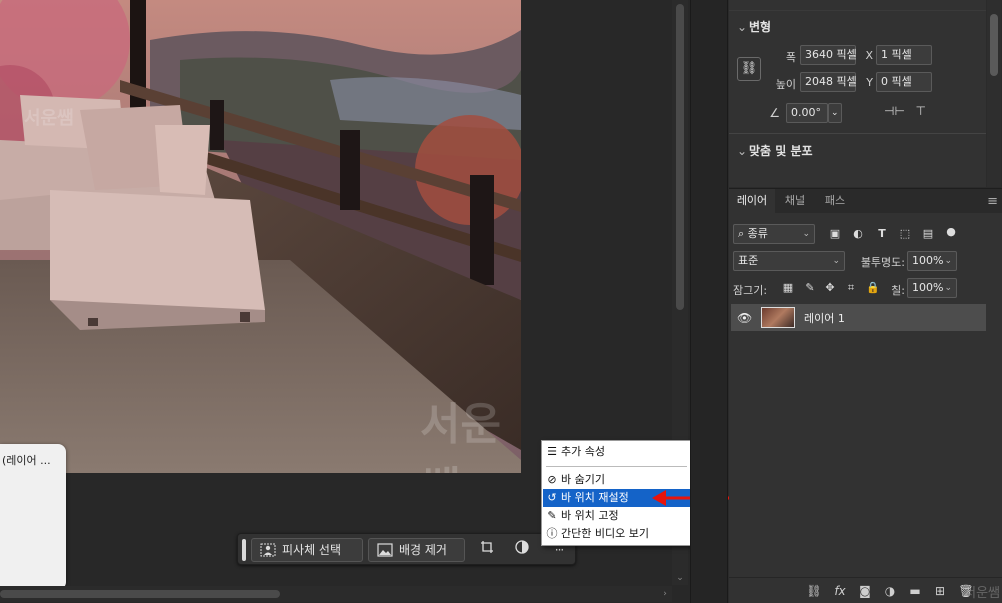 The width and height of the screenshot is (1002, 603). Describe the element at coordinates (890, 591) in the screenshot. I see `new-adjustment-icon: ◑` at that location.